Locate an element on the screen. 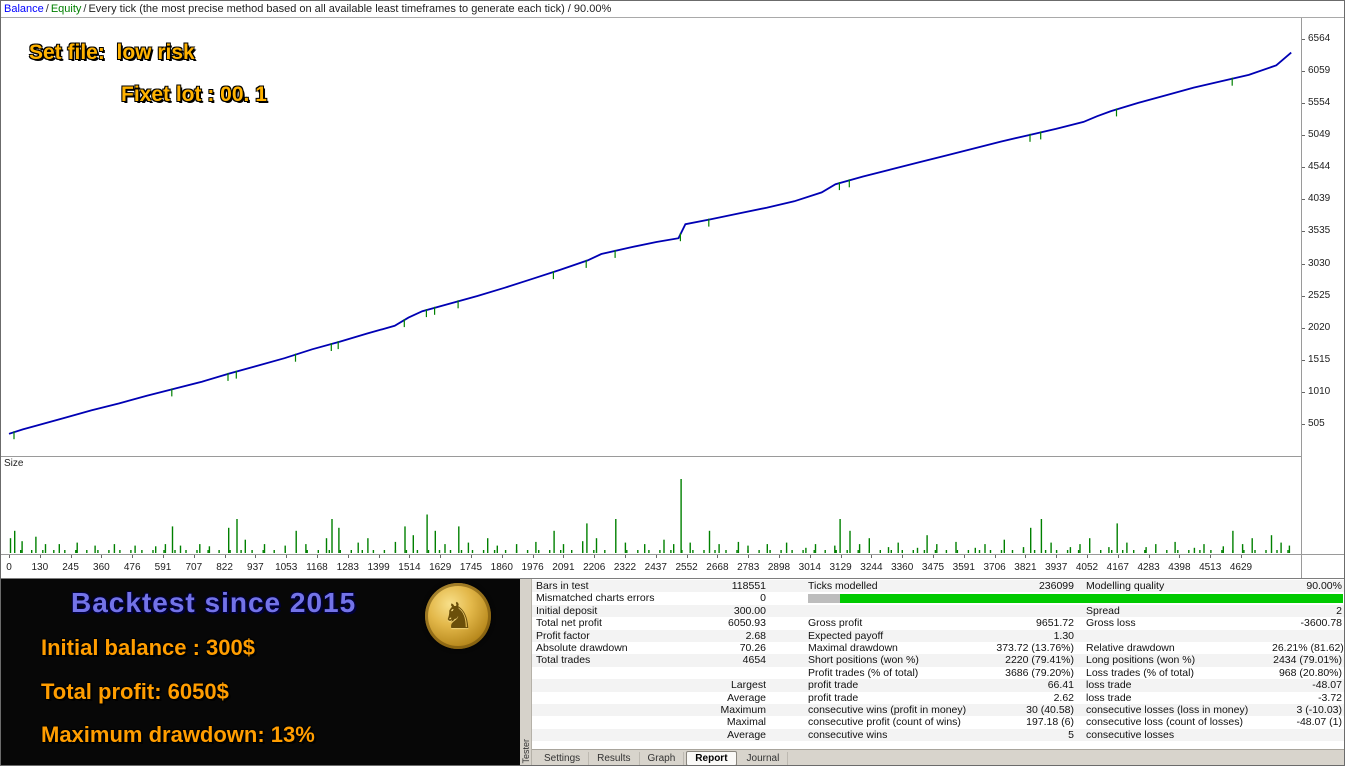 Image resolution: width=1345 pixels, height=766 pixels. y-axis-label: 2525 is located at coordinates (1319, 295).